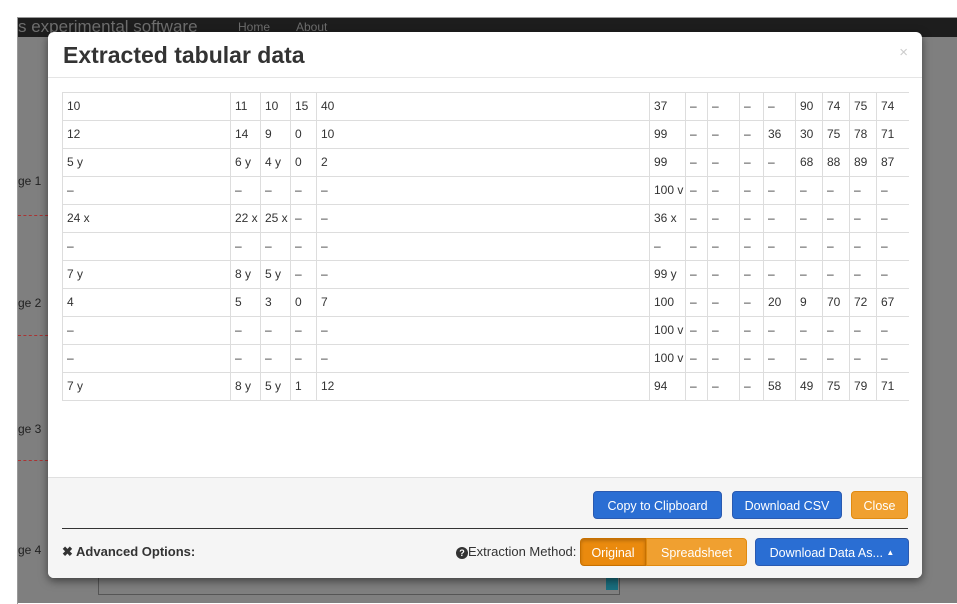 Image resolution: width=957 pixels, height=604 pixels. Describe the element at coordinates (903, 52) in the screenshot. I see `close-icon: ×` at that location.